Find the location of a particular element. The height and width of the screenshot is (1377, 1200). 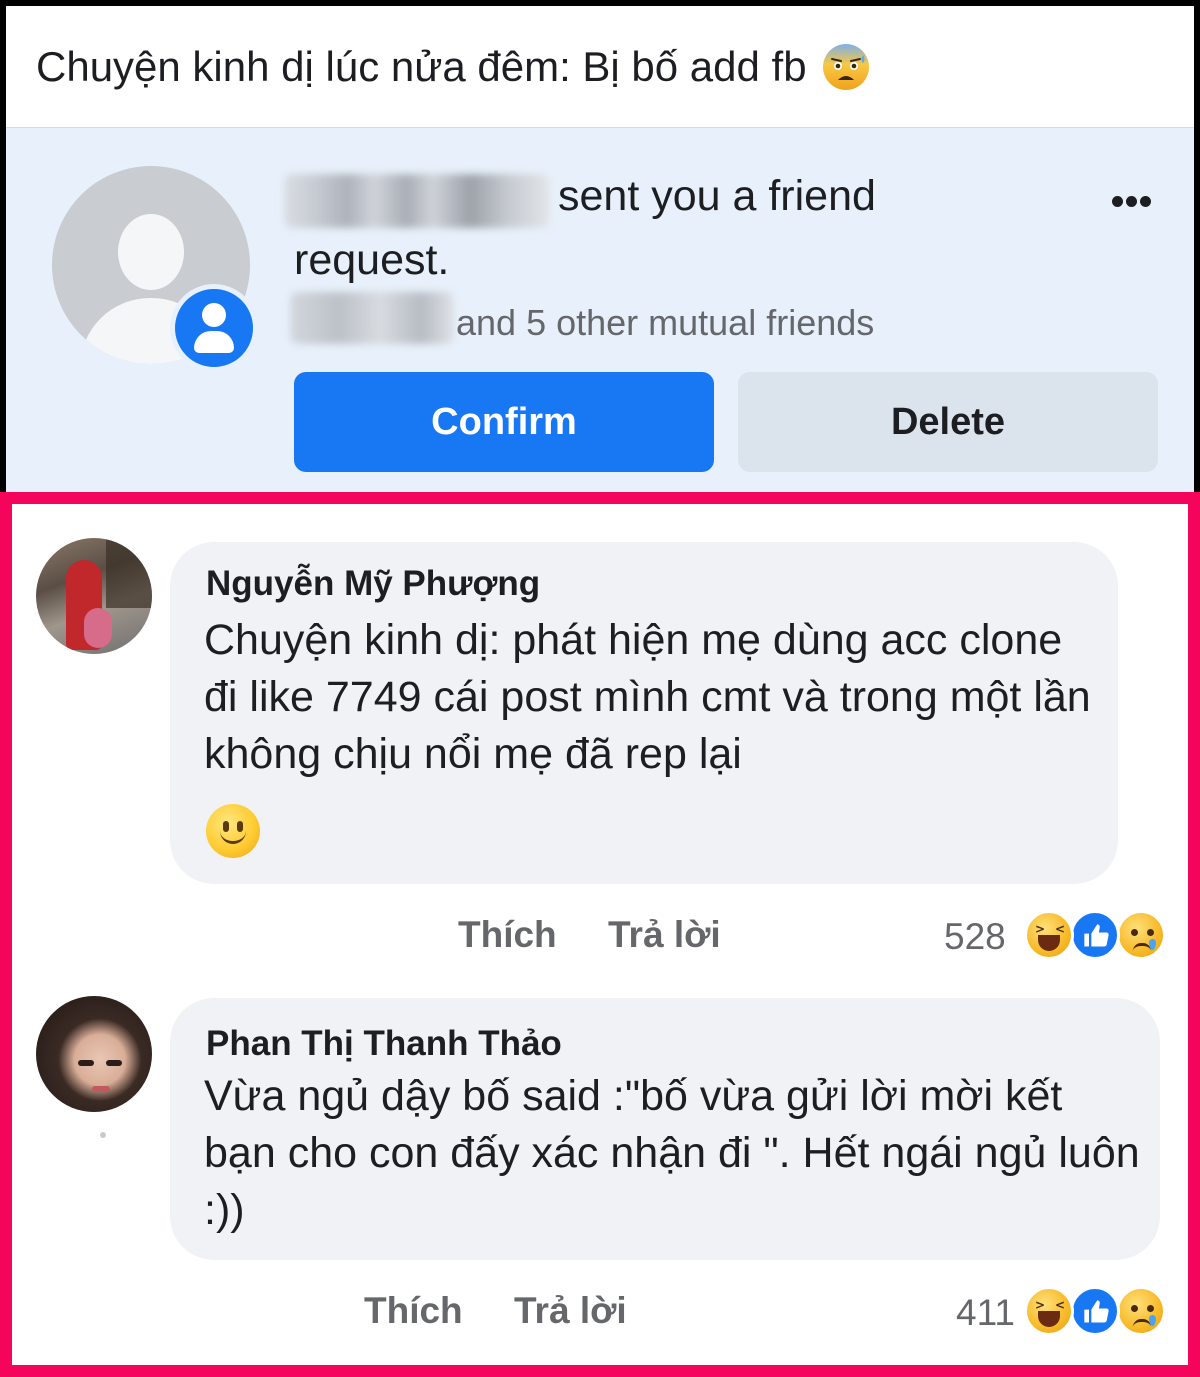

request-message-line2: request. is located at coordinates (372, 260).